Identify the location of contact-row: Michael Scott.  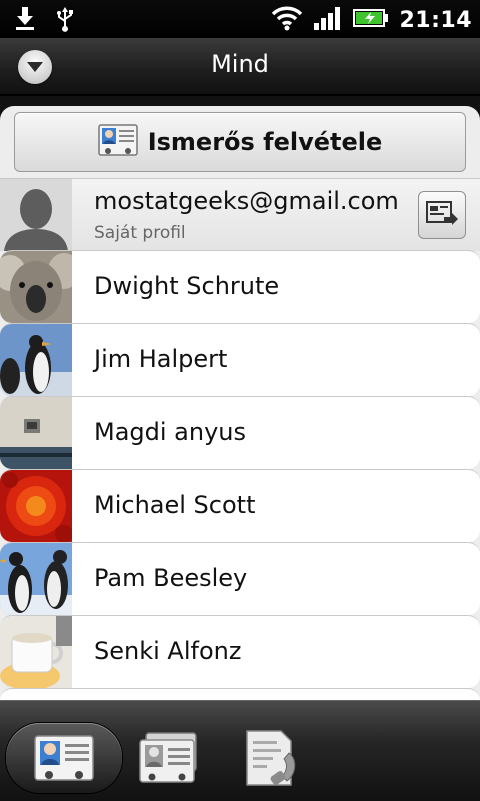
(240, 505).